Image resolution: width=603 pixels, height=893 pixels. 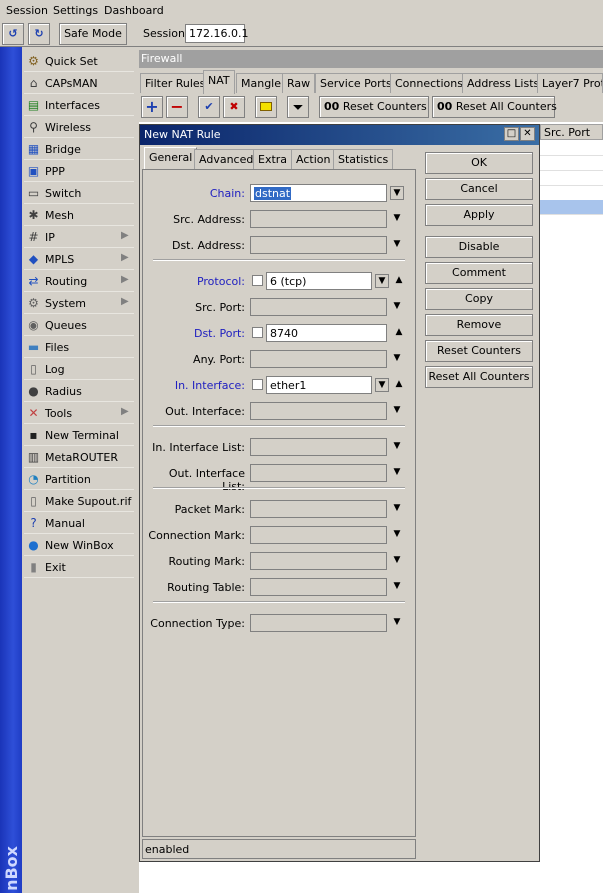 I want to click on chain-field: dstnat, so click(x=318, y=193).